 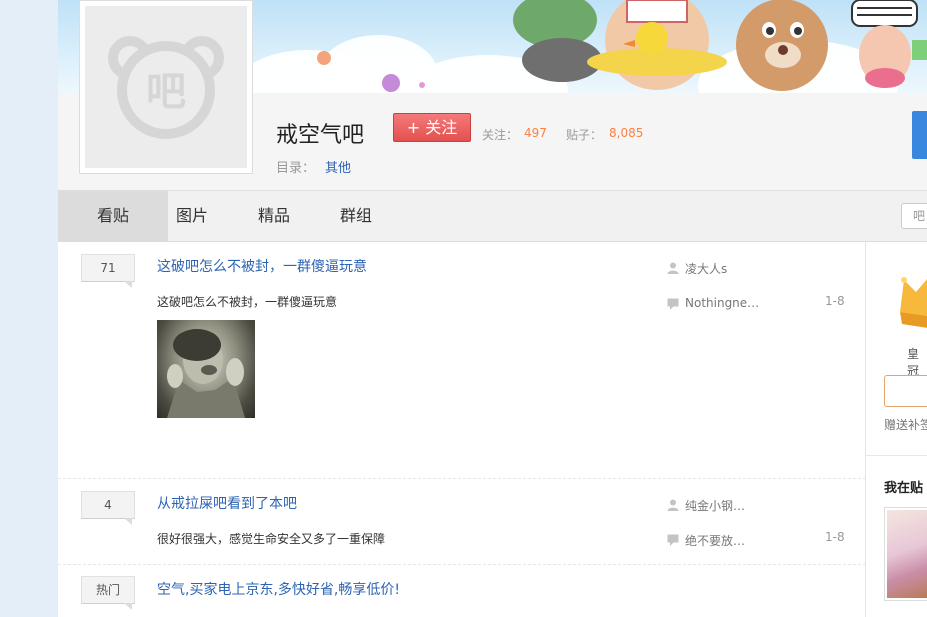 What do you see at coordinates (262, 266) in the screenshot?
I see `thread-title: 这破吧怎么不被封，一群傻逼玩意` at bounding box center [262, 266].